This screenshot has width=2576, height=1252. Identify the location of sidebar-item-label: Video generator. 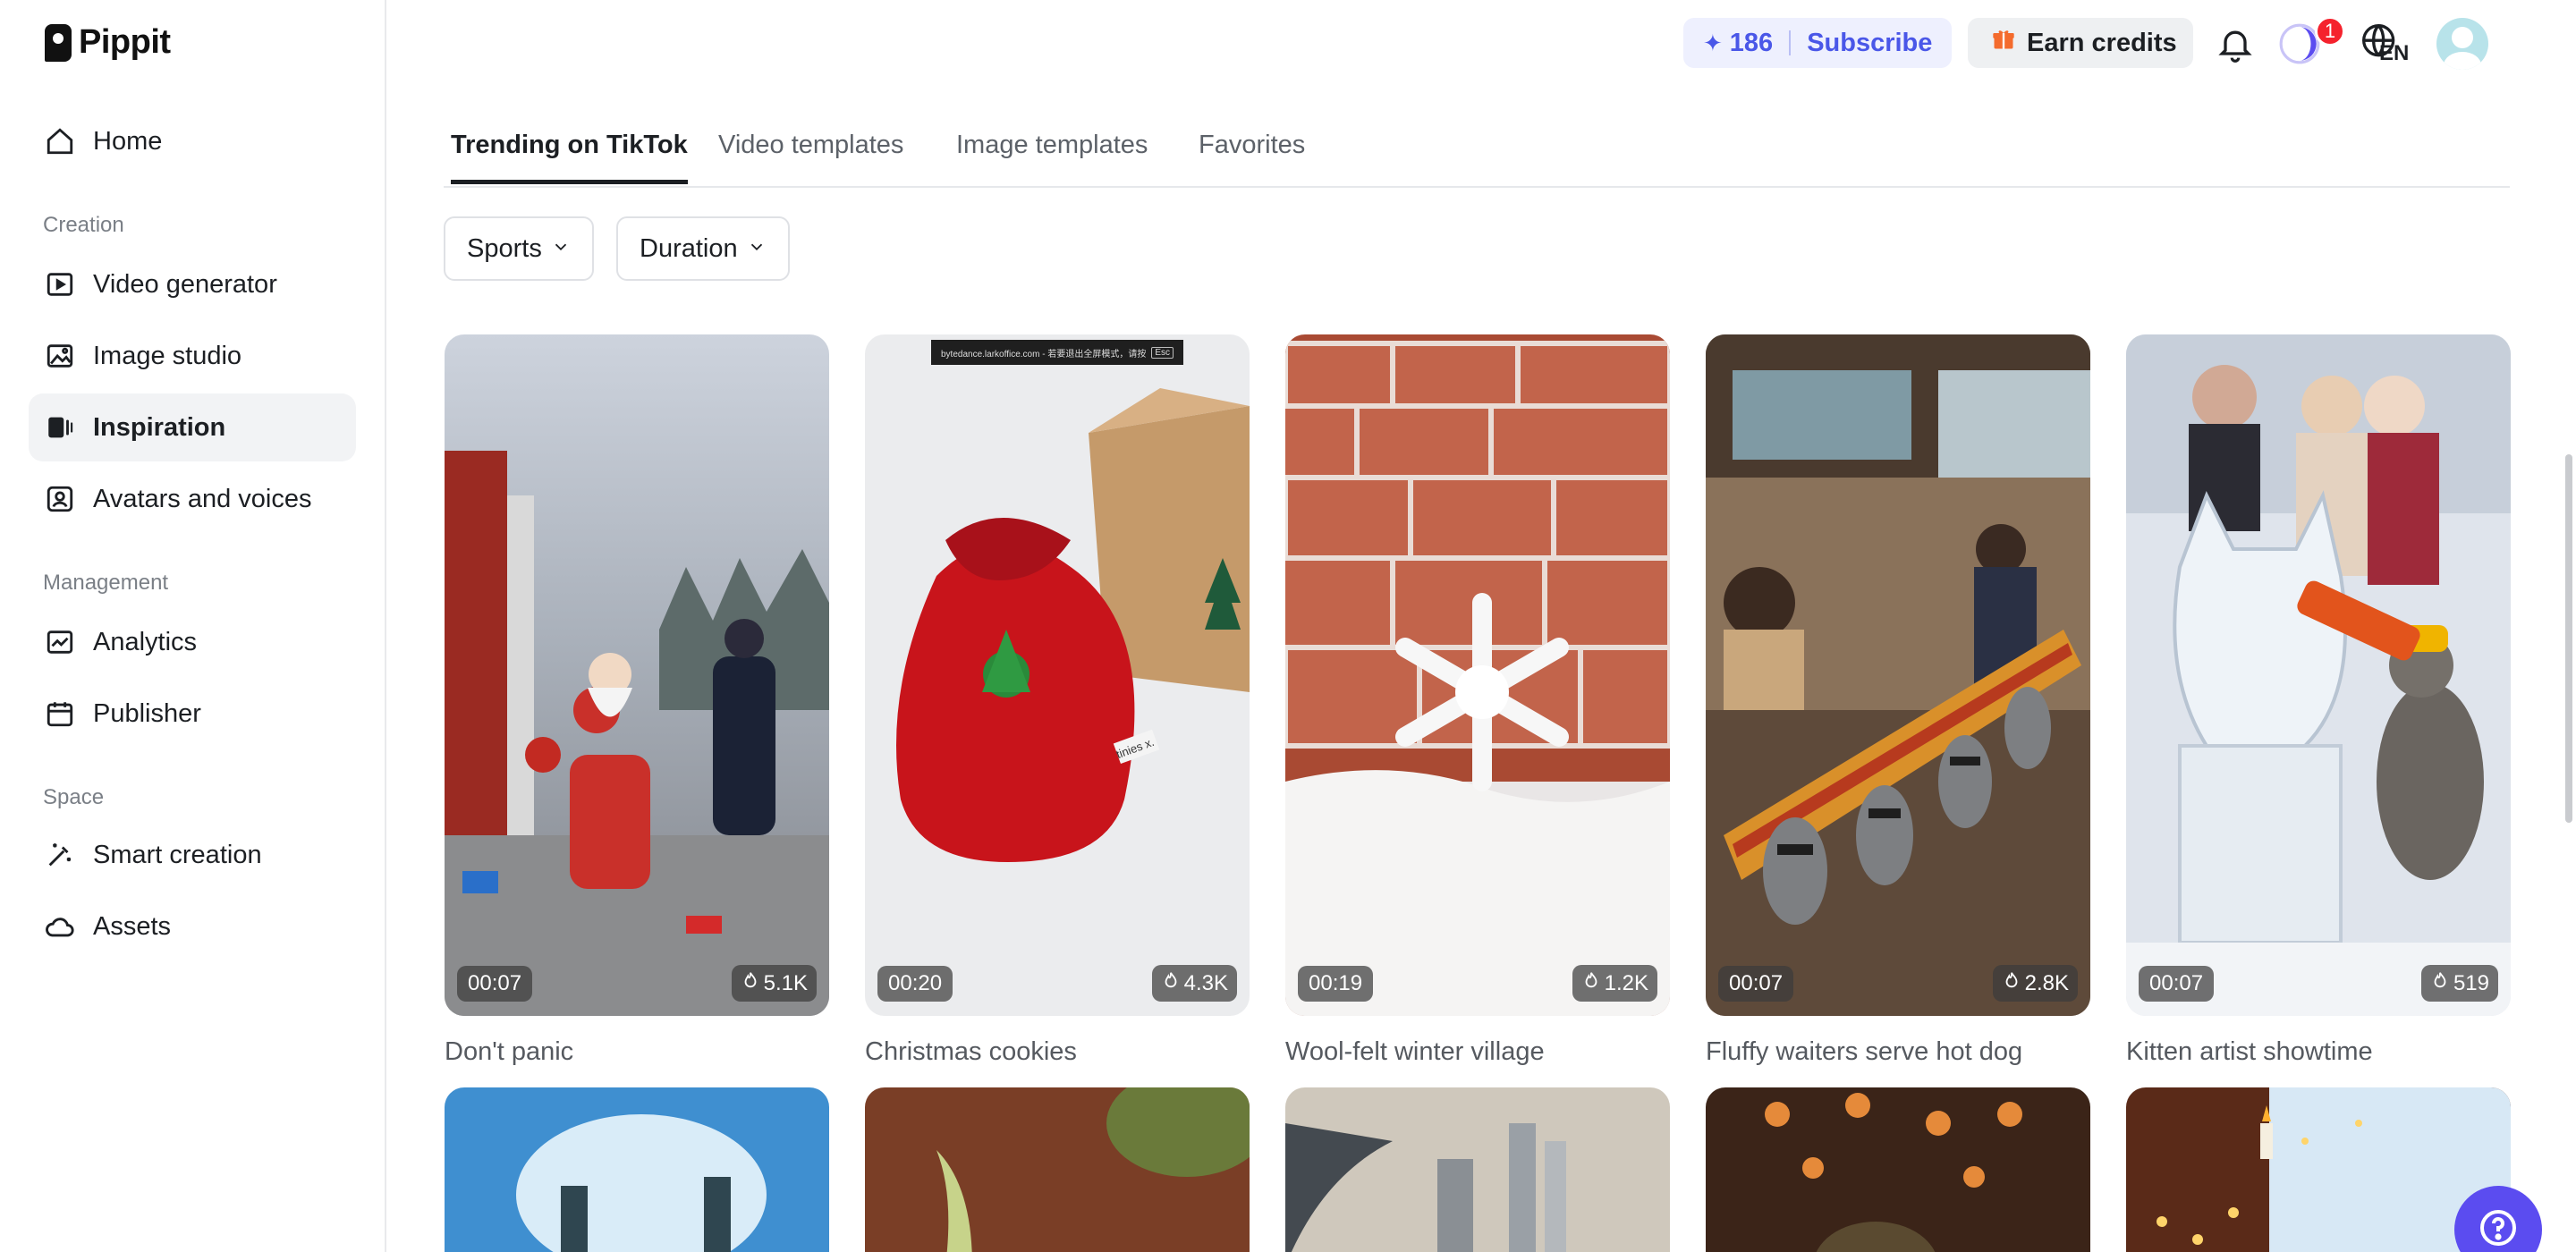
(185, 284).